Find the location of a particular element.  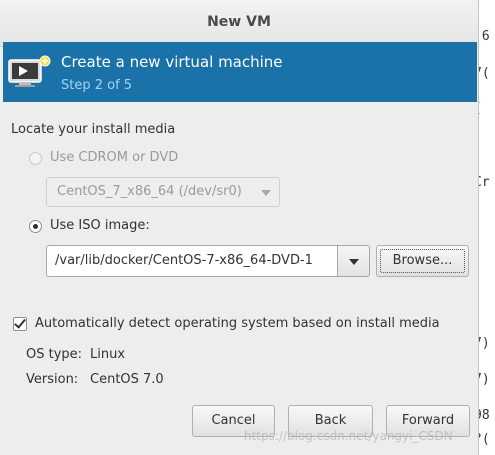

radio-selected-dot is located at coordinates (35, 226).